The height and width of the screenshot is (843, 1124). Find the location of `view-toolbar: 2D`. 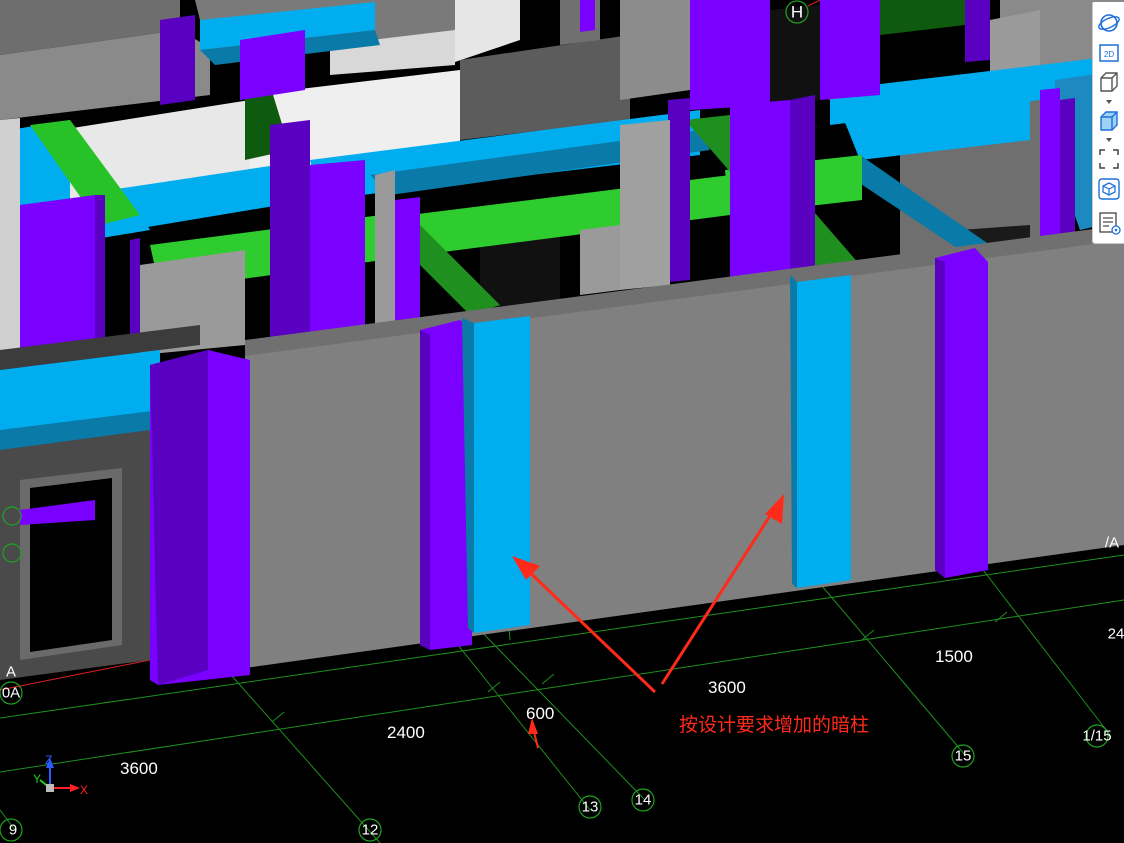

view-toolbar: 2D is located at coordinates (1108, 123).